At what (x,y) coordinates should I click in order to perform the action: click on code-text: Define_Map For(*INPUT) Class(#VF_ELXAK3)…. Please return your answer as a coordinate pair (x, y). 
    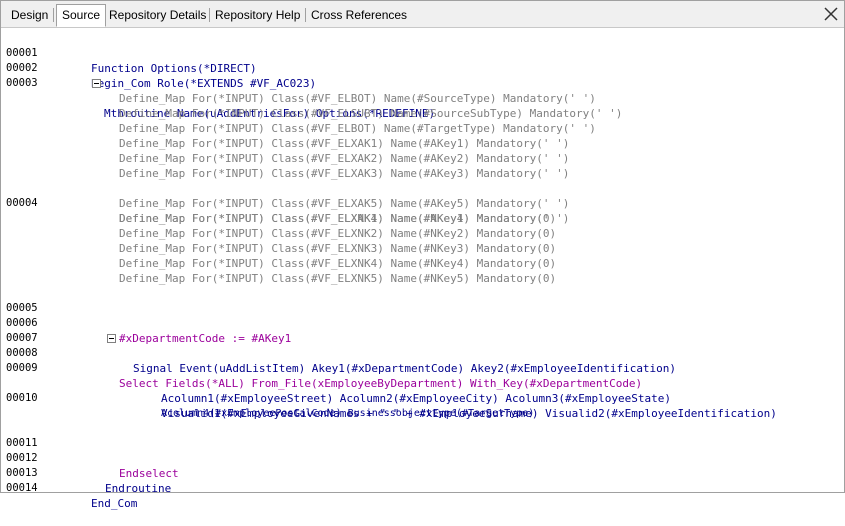
    Looking at the image, I should click on (344, 173).